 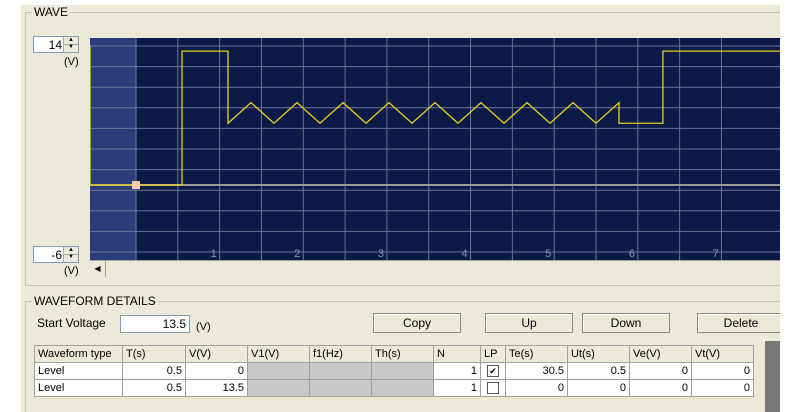 What do you see at coordinates (71, 323) in the screenshot?
I see `start-voltage-label: Start Voltage` at bounding box center [71, 323].